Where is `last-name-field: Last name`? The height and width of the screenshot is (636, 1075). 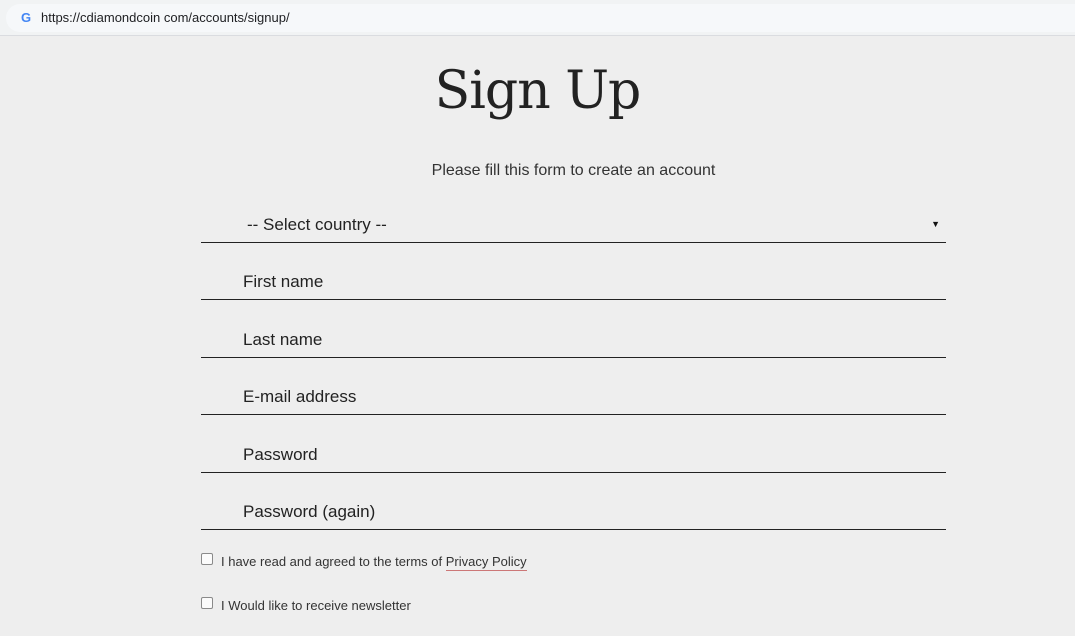
last-name-field: Last name is located at coordinates (573, 338).